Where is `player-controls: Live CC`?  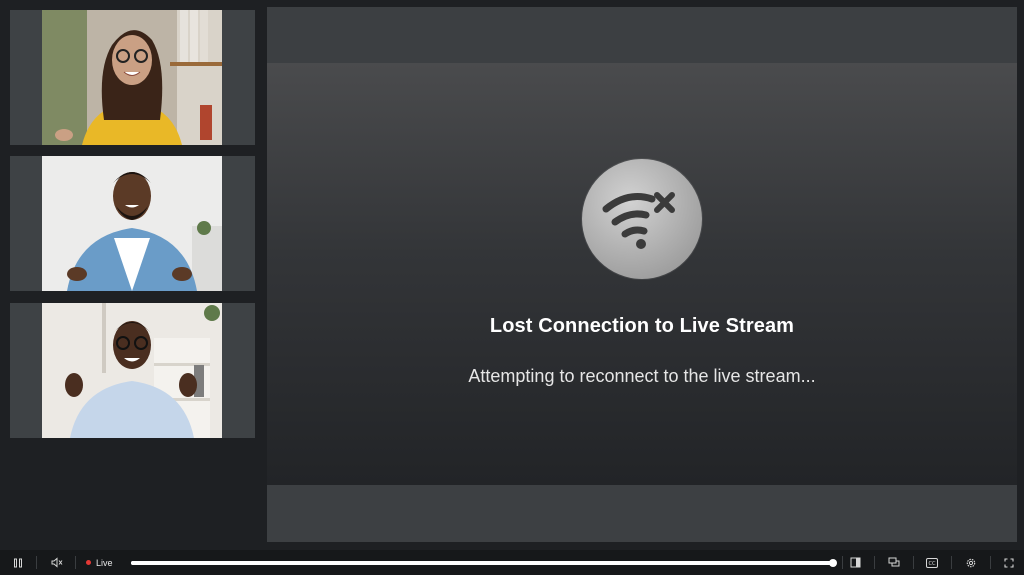
player-controls: Live CC is located at coordinates (512, 562).